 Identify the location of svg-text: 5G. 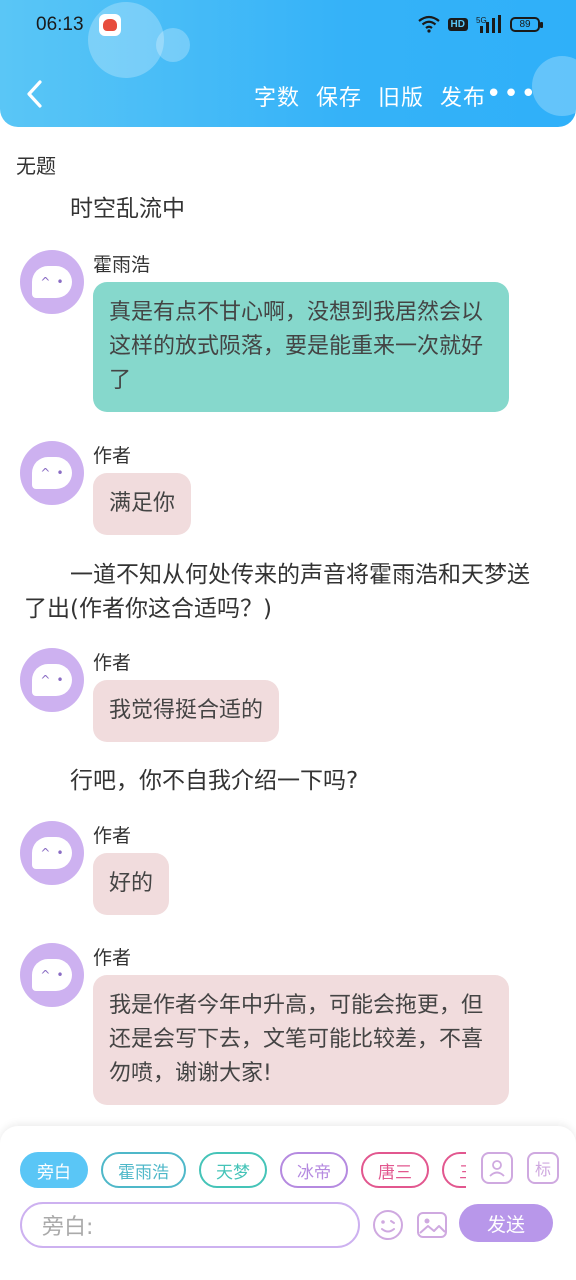
(481, 20).